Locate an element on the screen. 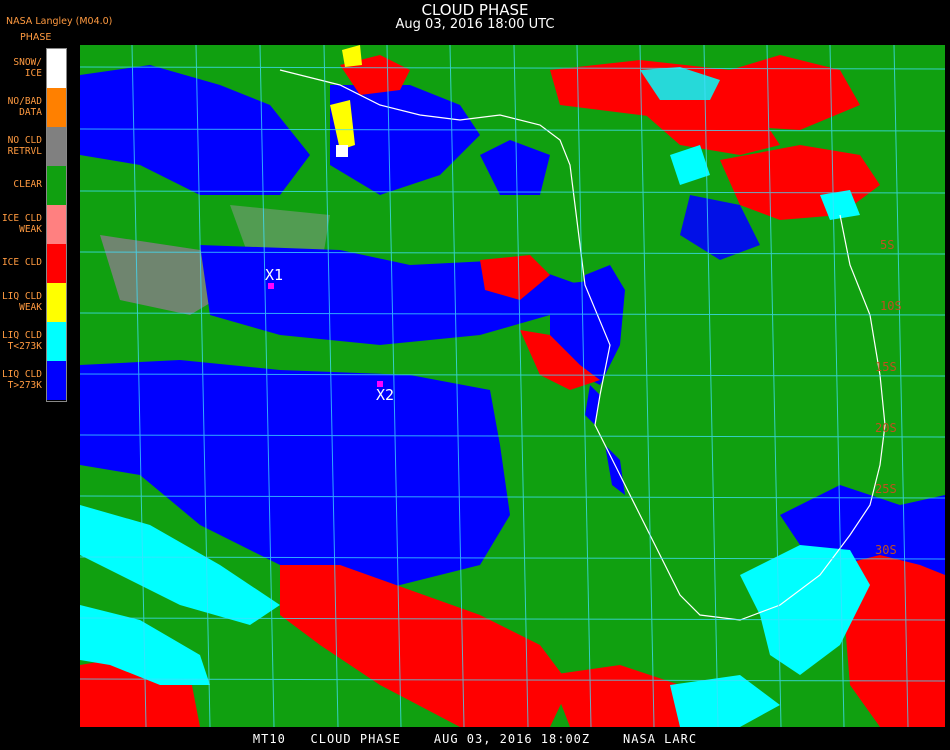 This screenshot has height=750, width=950. legend-item-label: SNOW/ ICE is located at coordinates (27, 67).